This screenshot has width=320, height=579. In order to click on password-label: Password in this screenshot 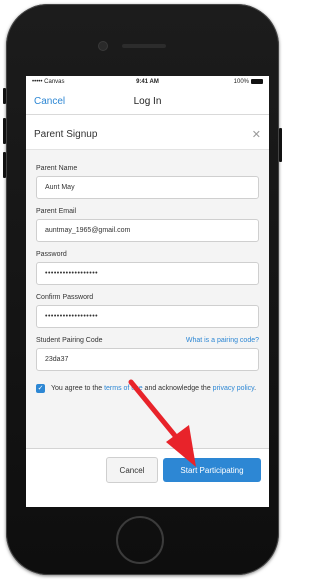, I will do `click(51, 254)`.